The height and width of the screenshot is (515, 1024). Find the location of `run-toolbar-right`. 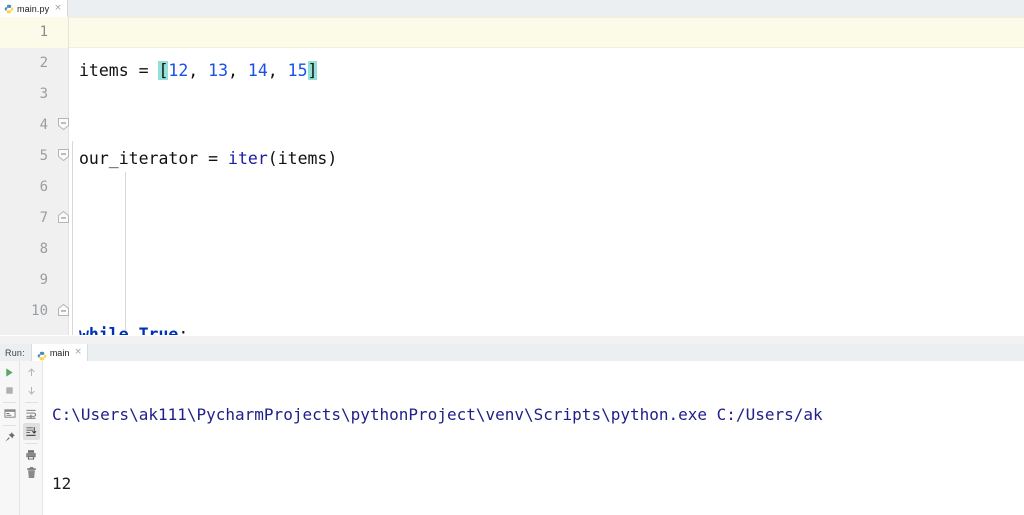

run-toolbar-right is located at coordinates (31, 438).